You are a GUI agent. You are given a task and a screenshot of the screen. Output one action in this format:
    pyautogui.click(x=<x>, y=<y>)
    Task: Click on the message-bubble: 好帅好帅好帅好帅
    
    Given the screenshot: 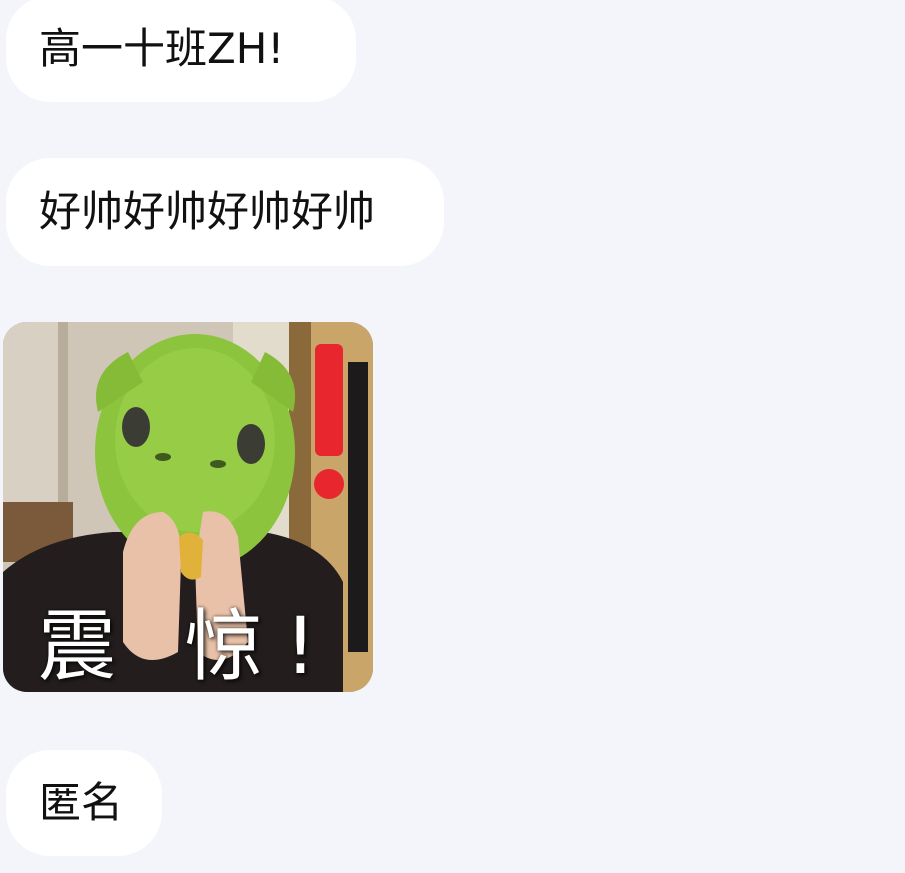 What is the action you would take?
    pyautogui.click(x=225, y=212)
    